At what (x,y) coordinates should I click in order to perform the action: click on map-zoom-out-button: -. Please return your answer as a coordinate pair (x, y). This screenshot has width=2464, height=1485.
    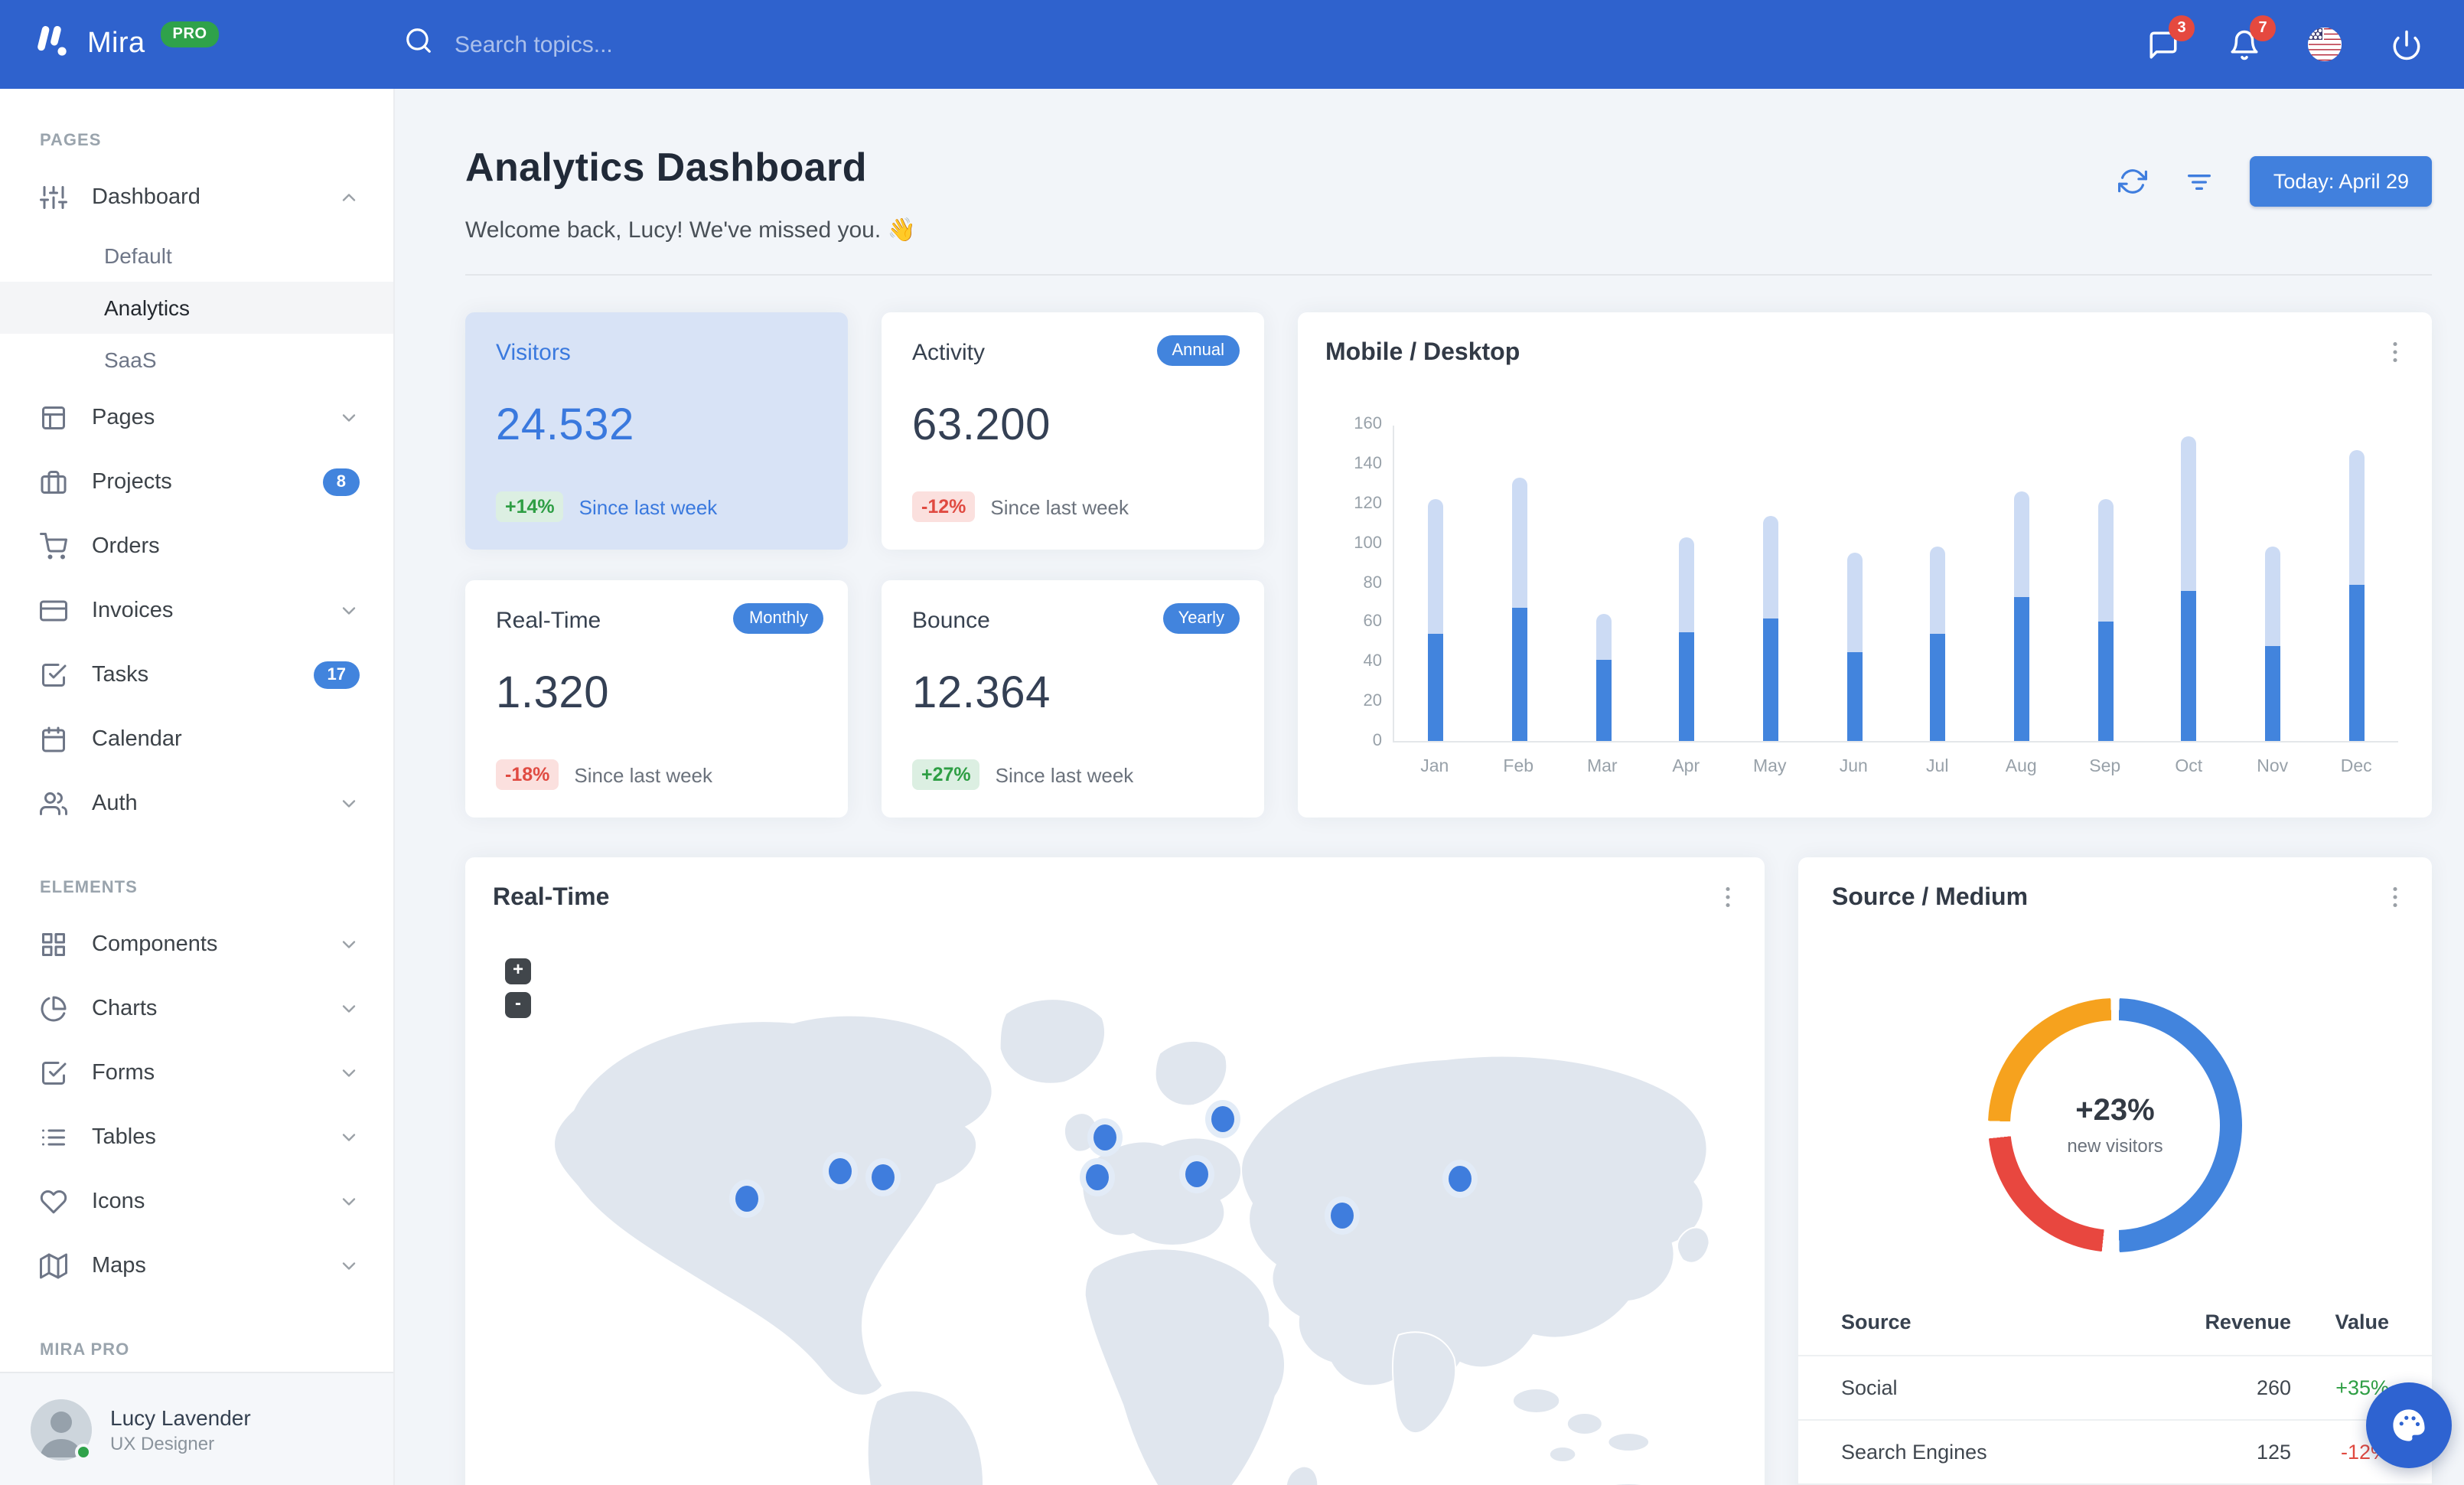
    Looking at the image, I should click on (518, 1005).